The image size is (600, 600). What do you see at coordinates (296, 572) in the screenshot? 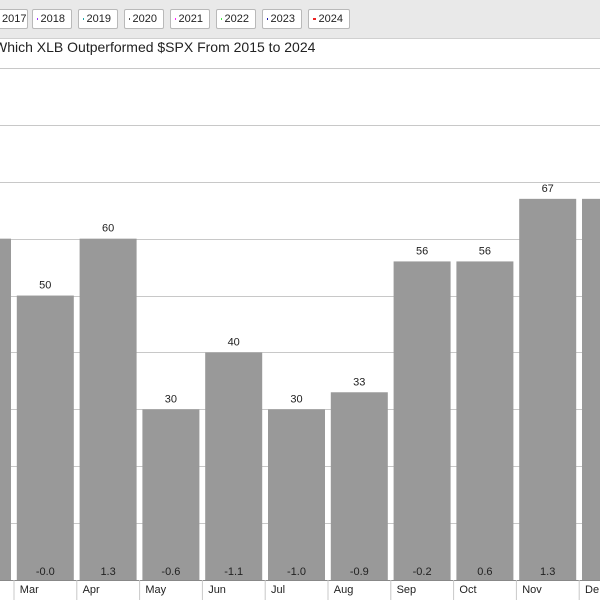
I see `bar-inner-value-label: -1.0` at bounding box center [296, 572].